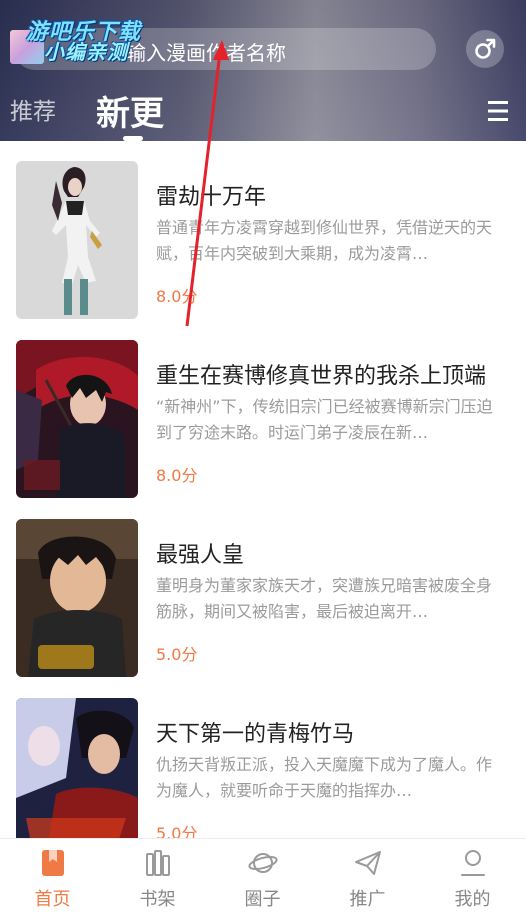 This screenshot has height=912, width=526. I want to click on male-symbol-icon, so click(485, 48).